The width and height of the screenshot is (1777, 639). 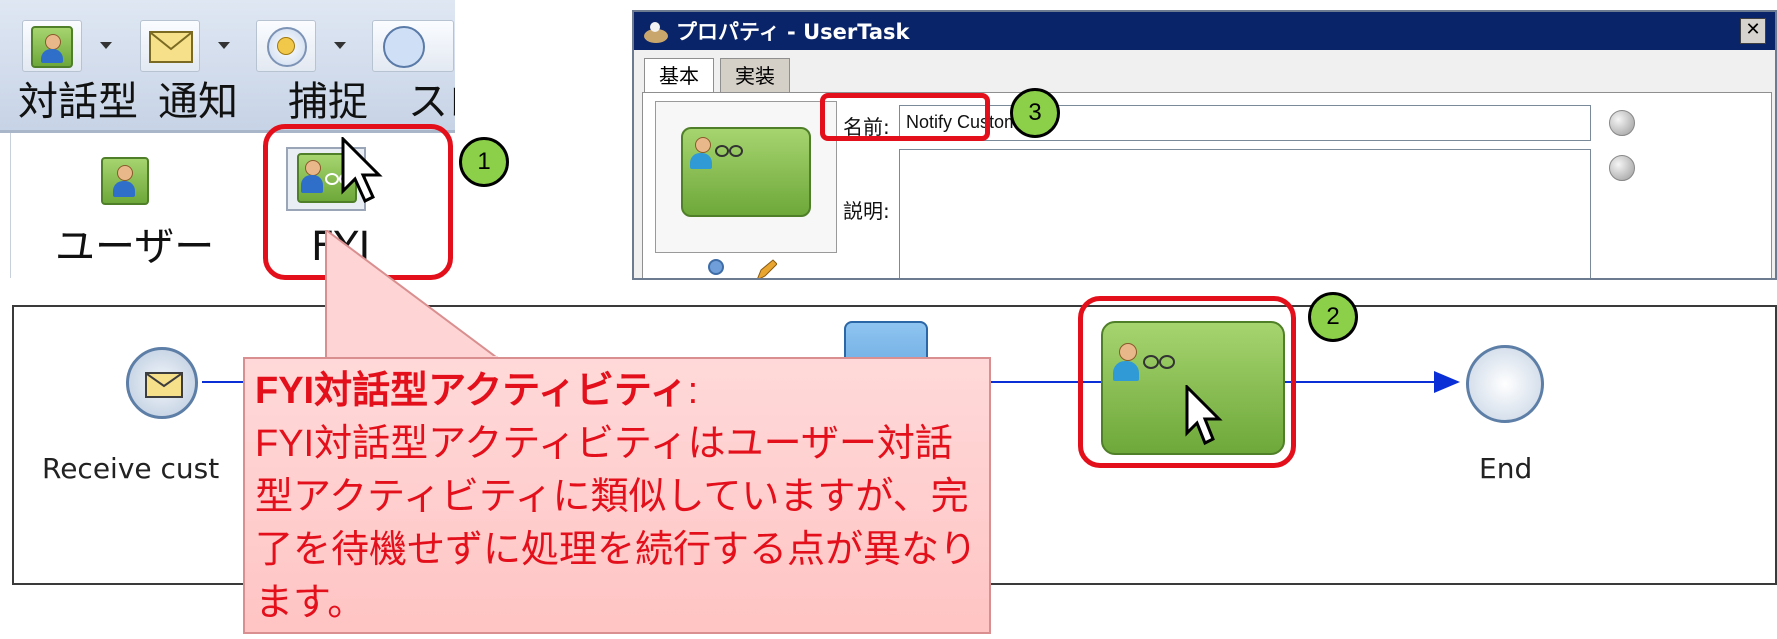 I want to click on app-icon, so click(x=656, y=32).